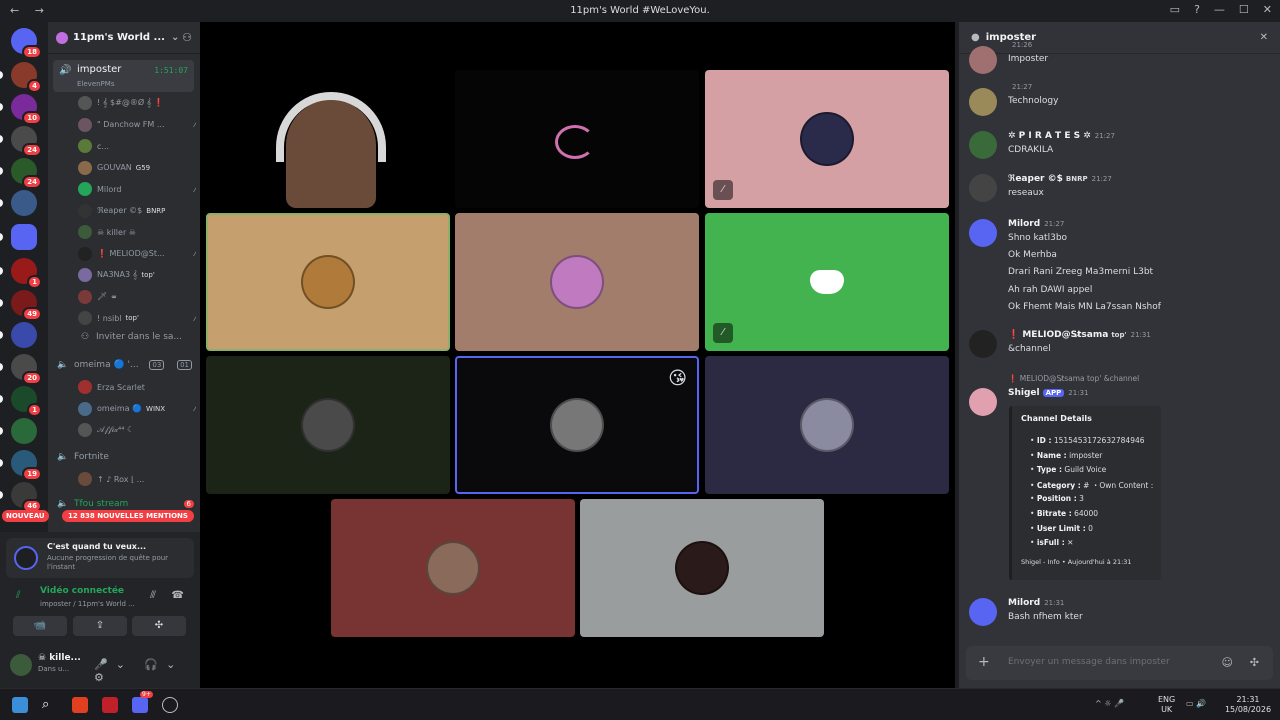 The height and width of the screenshot is (720, 1280). Describe the element at coordinates (25, 516) in the screenshot. I see `new-pill: NOUVEAU` at that location.